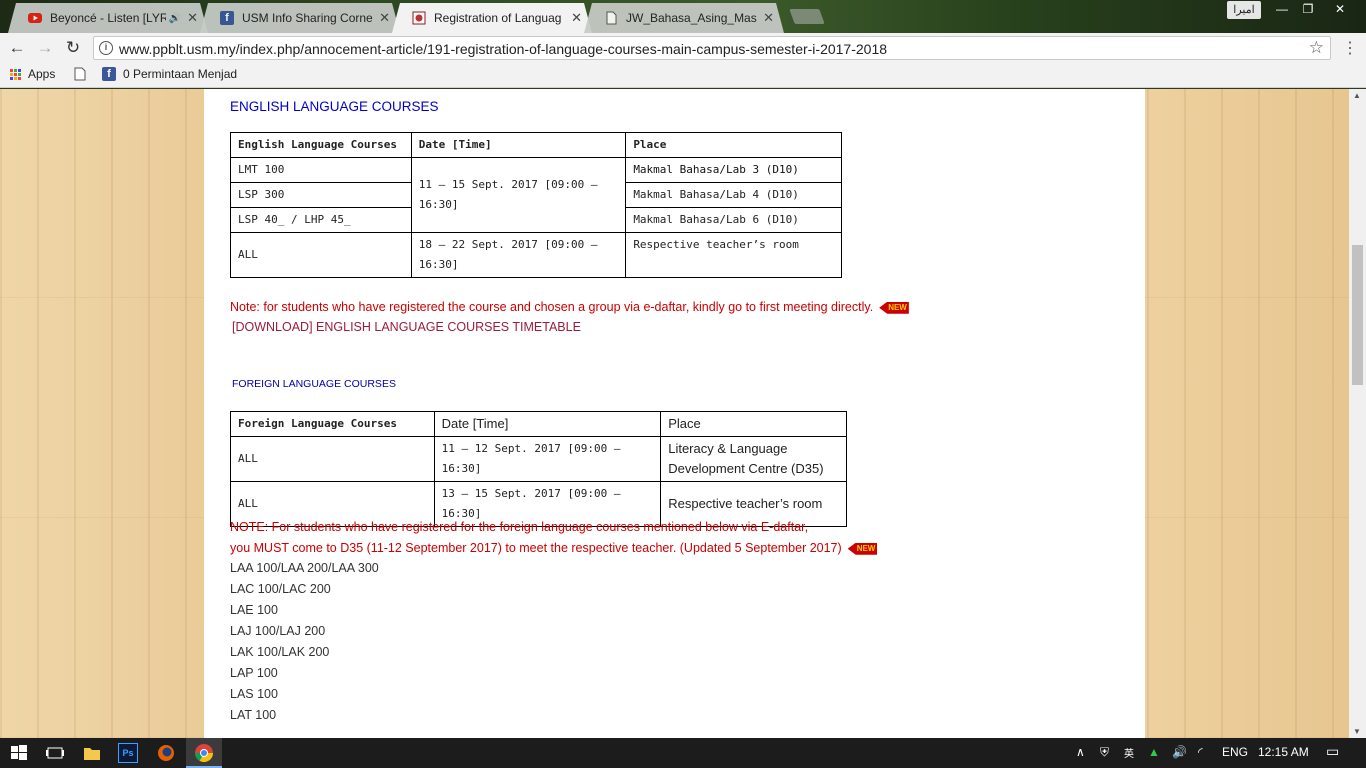 This screenshot has width=1366, height=768. Describe the element at coordinates (175, 18) in the screenshot. I see `audio-playing-icon: 🔊` at that location.